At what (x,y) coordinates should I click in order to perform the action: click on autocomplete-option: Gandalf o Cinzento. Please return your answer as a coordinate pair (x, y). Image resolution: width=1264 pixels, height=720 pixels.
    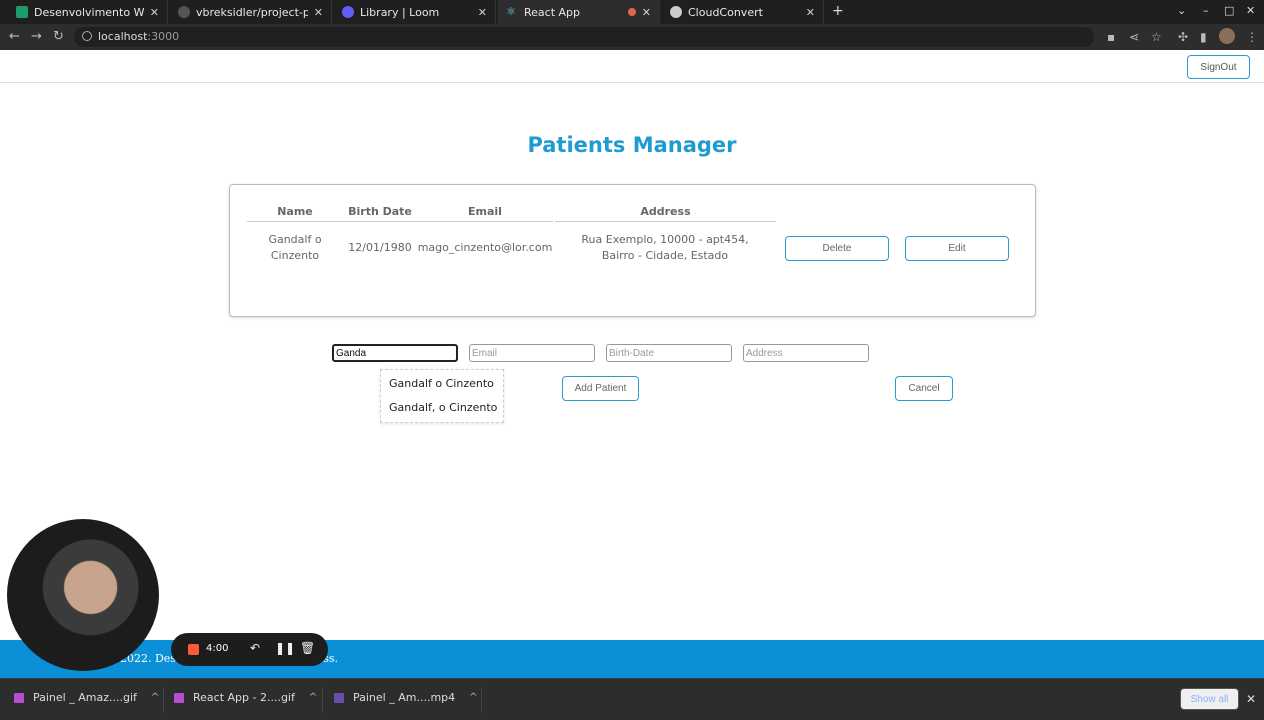
    Looking at the image, I should click on (441, 383).